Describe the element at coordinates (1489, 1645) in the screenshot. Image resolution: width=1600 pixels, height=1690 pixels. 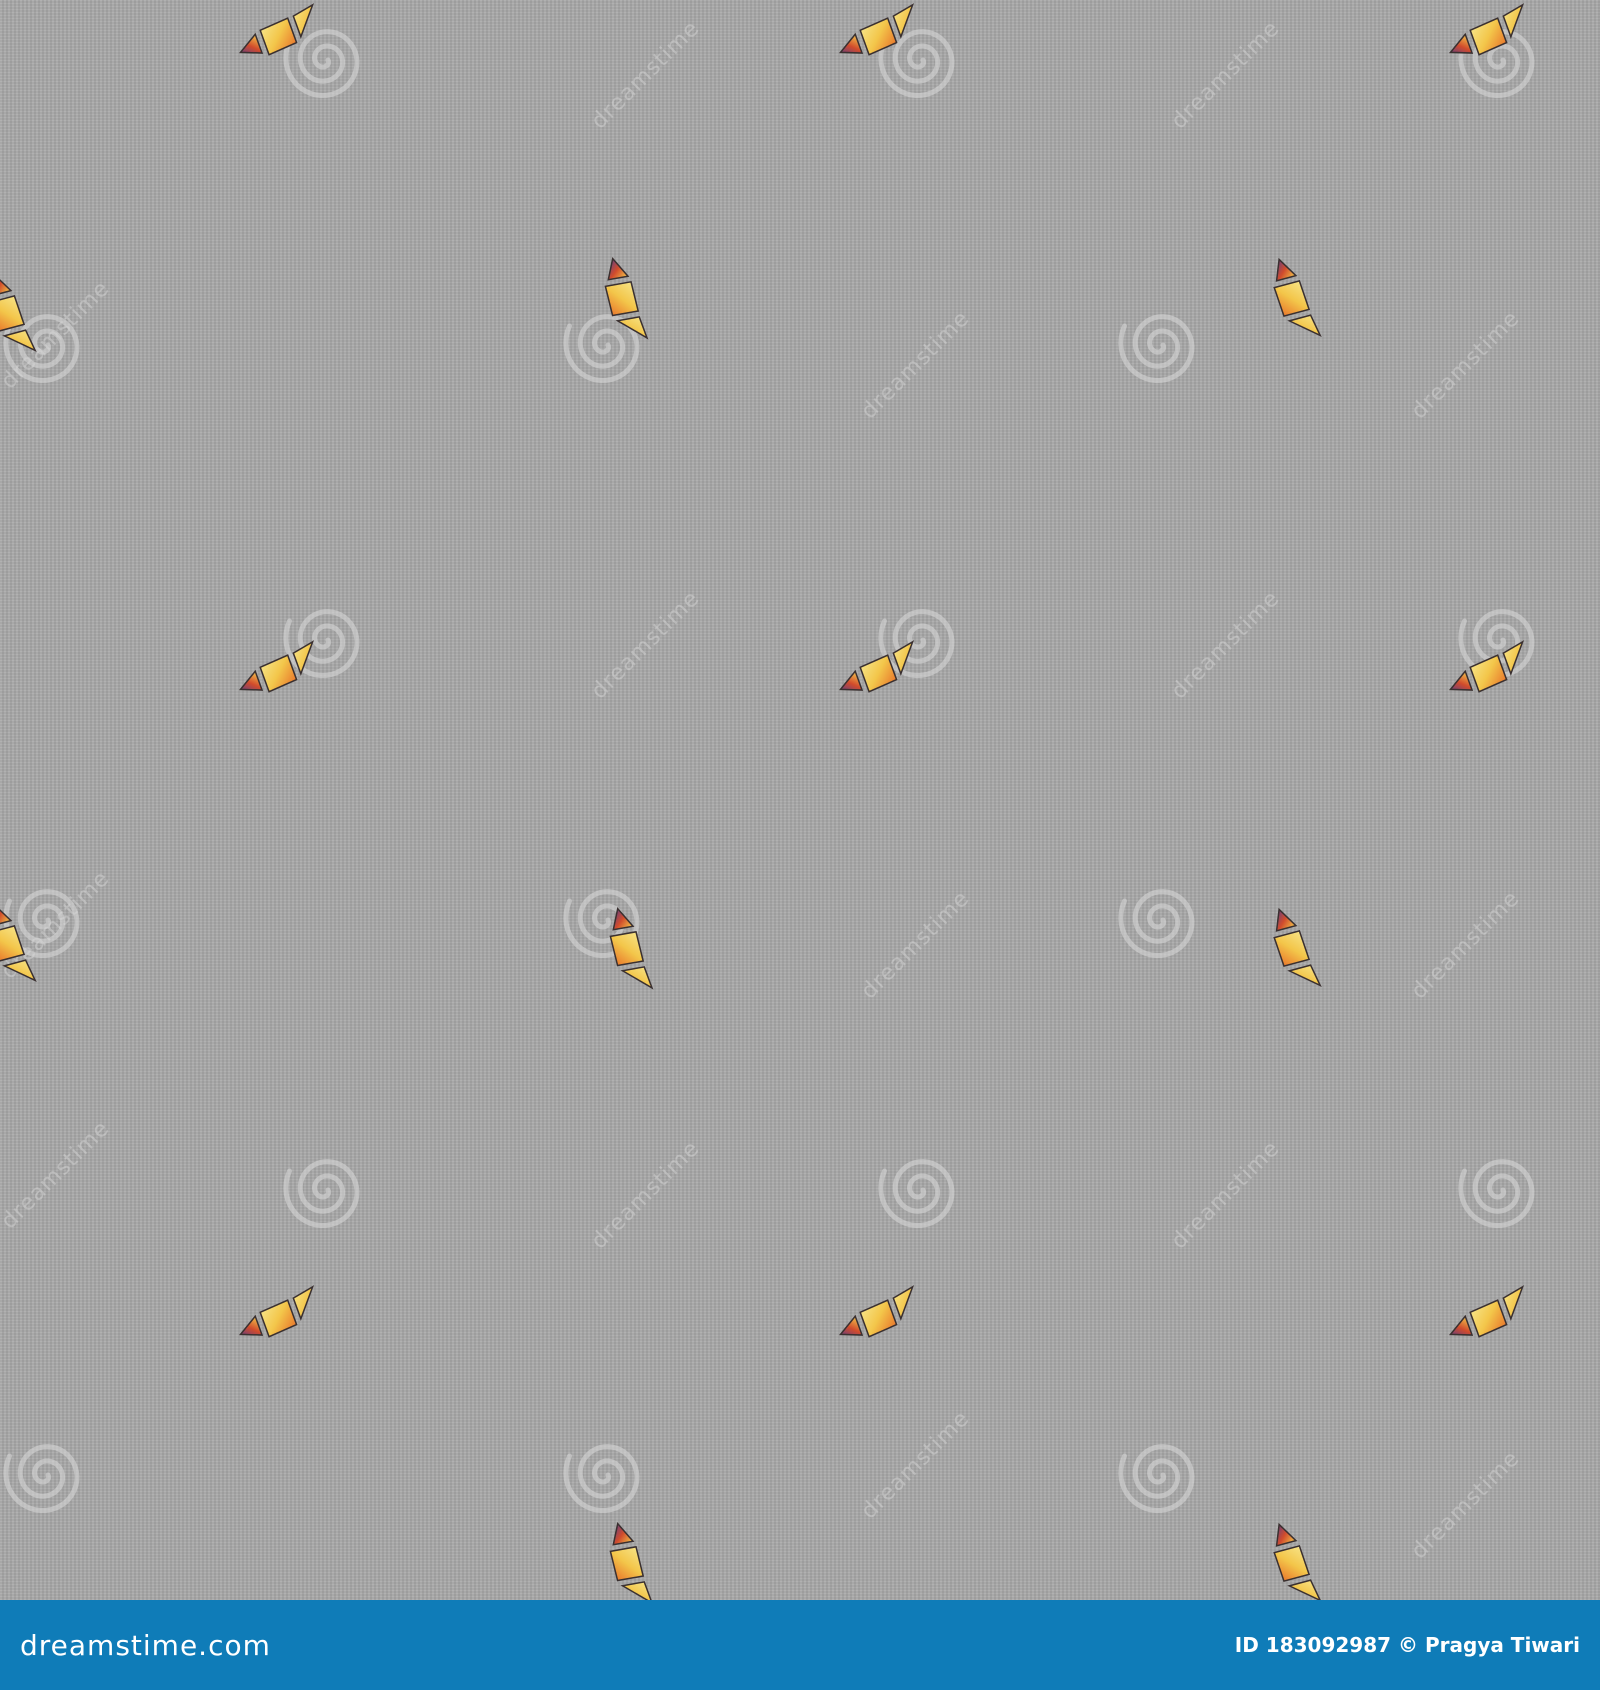
I see `image-author: © Pragya Tiwari` at that location.